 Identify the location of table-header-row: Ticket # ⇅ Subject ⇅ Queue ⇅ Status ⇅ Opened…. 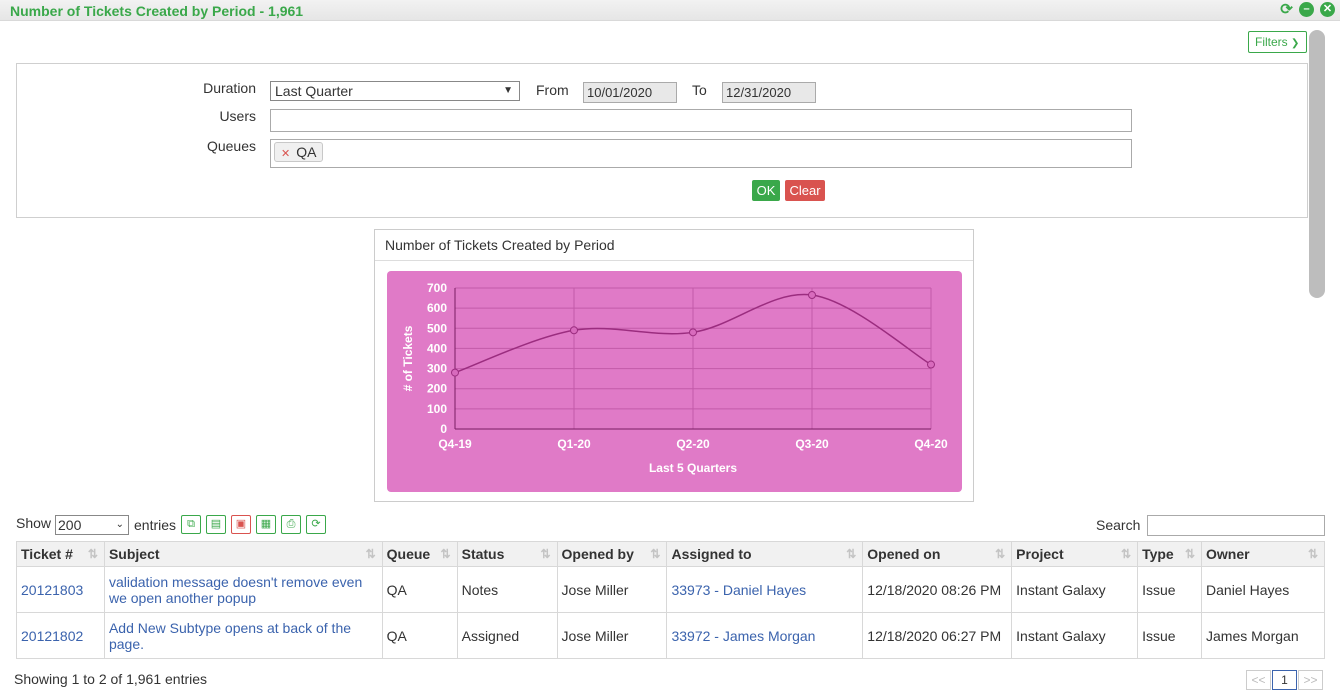
(670, 554).